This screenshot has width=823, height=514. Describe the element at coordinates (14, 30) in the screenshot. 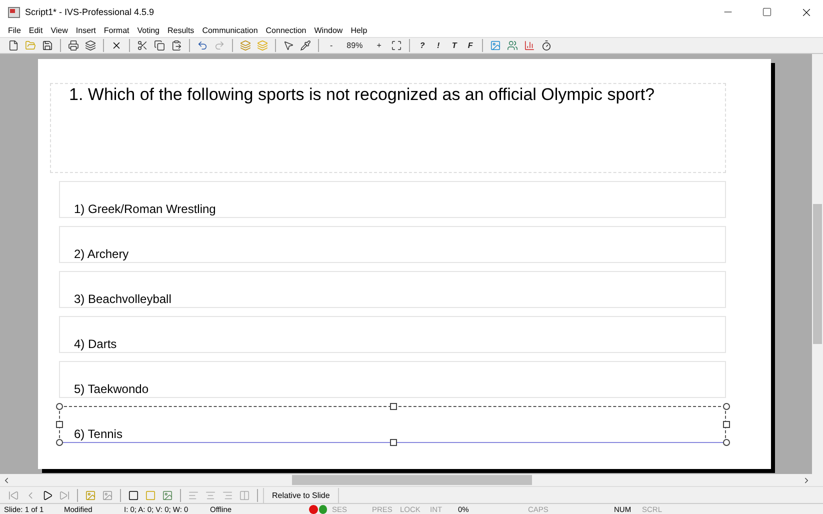

I see `menu-item: File` at that location.